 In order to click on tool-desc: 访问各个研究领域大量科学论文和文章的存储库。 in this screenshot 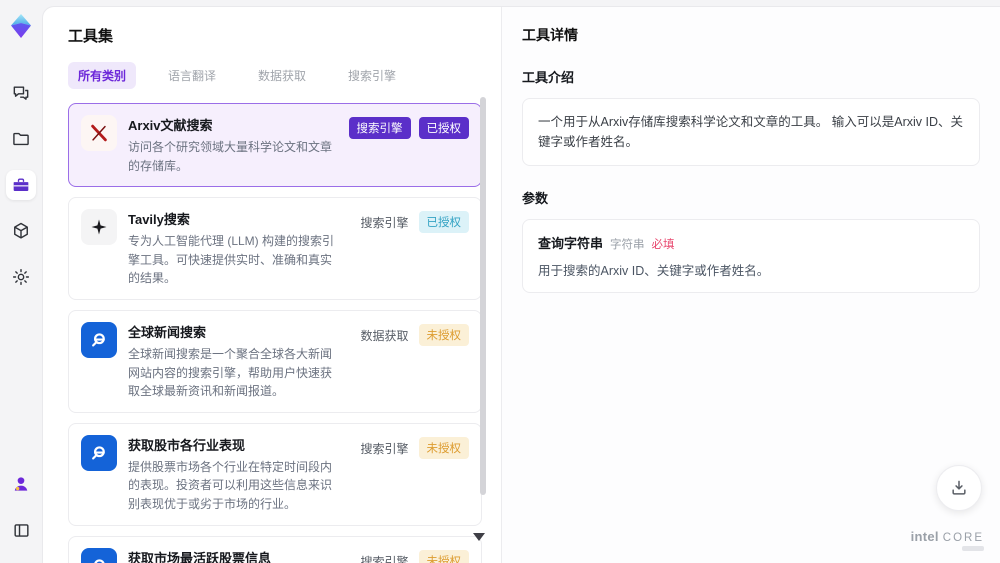, I will do `click(230, 156)`.